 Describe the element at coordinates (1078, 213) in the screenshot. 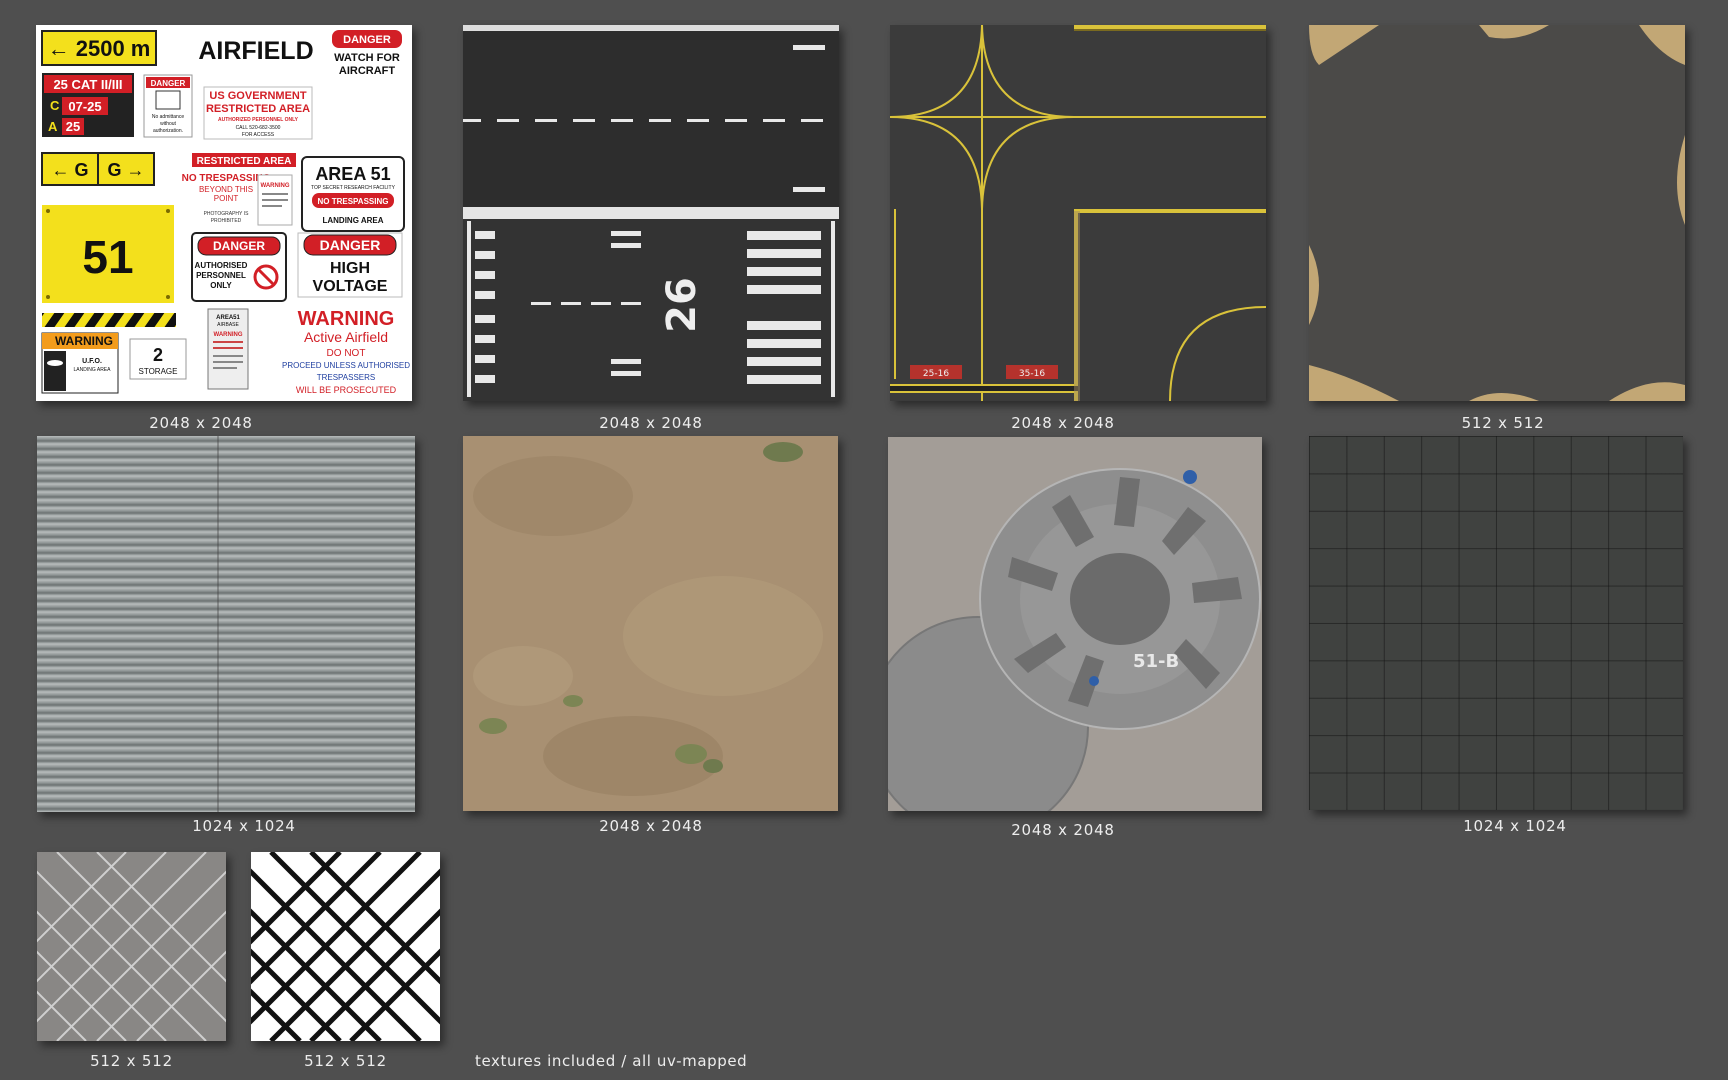

I see `texture-taxiway: 25-16 35-16` at that location.